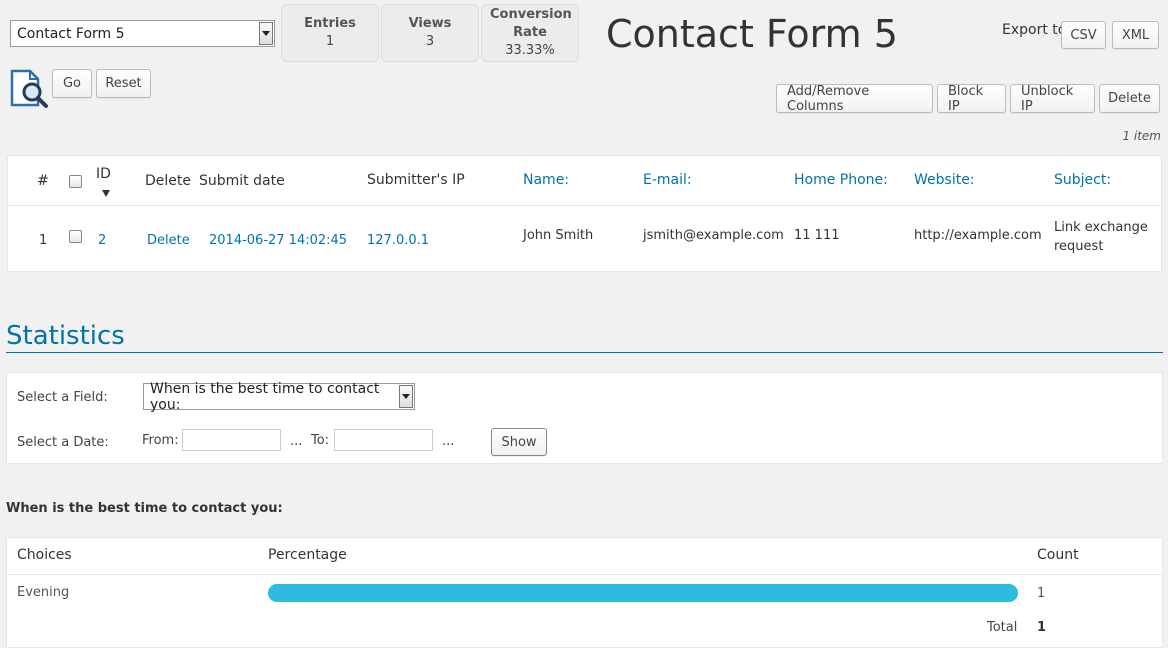 This screenshot has height=648, width=1168. What do you see at coordinates (278, 240) in the screenshot?
I see `row-submit-date-link: 2014-06-27 14:02:45` at bounding box center [278, 240].